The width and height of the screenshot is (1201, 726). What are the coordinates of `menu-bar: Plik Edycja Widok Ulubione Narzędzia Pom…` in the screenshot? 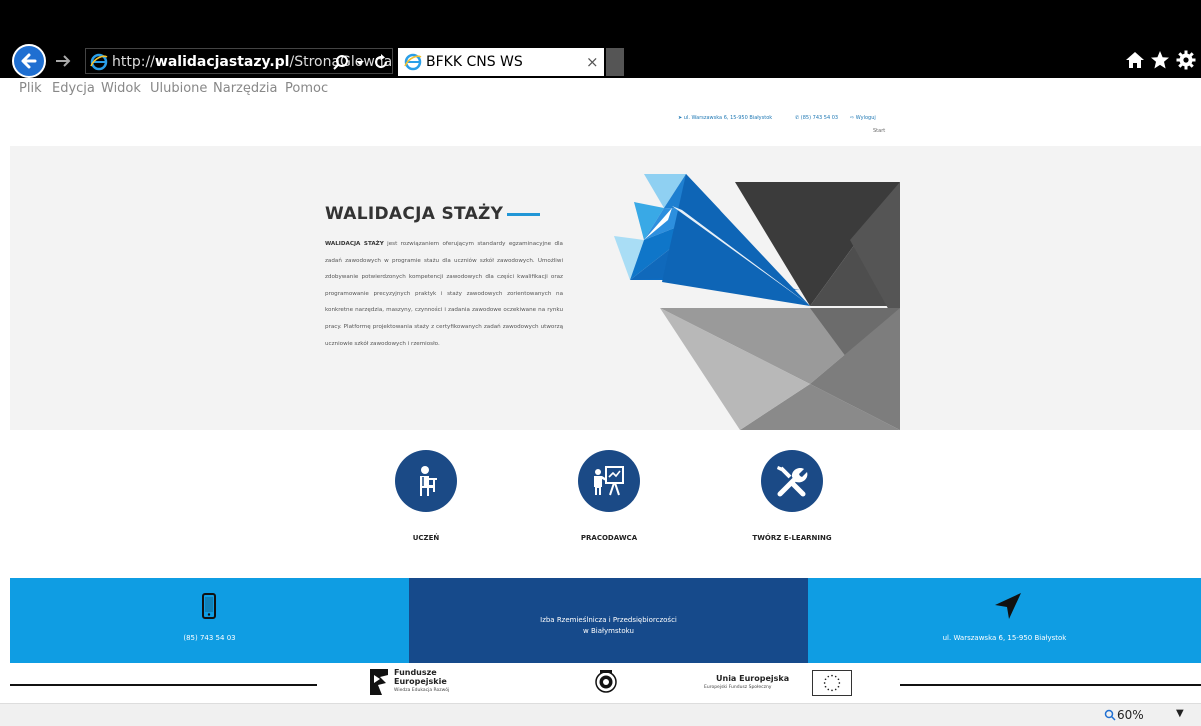 It's located at (600, 89).